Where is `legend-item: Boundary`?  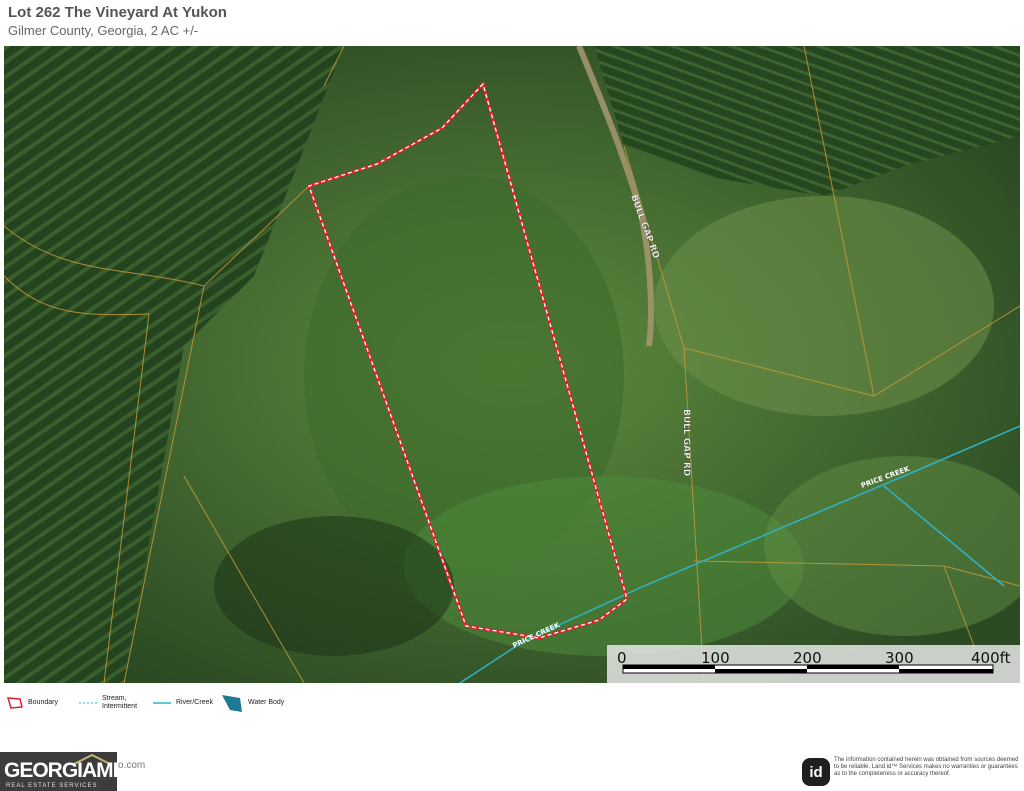
legend-item: Boundary is located at coordinates (32, 703).